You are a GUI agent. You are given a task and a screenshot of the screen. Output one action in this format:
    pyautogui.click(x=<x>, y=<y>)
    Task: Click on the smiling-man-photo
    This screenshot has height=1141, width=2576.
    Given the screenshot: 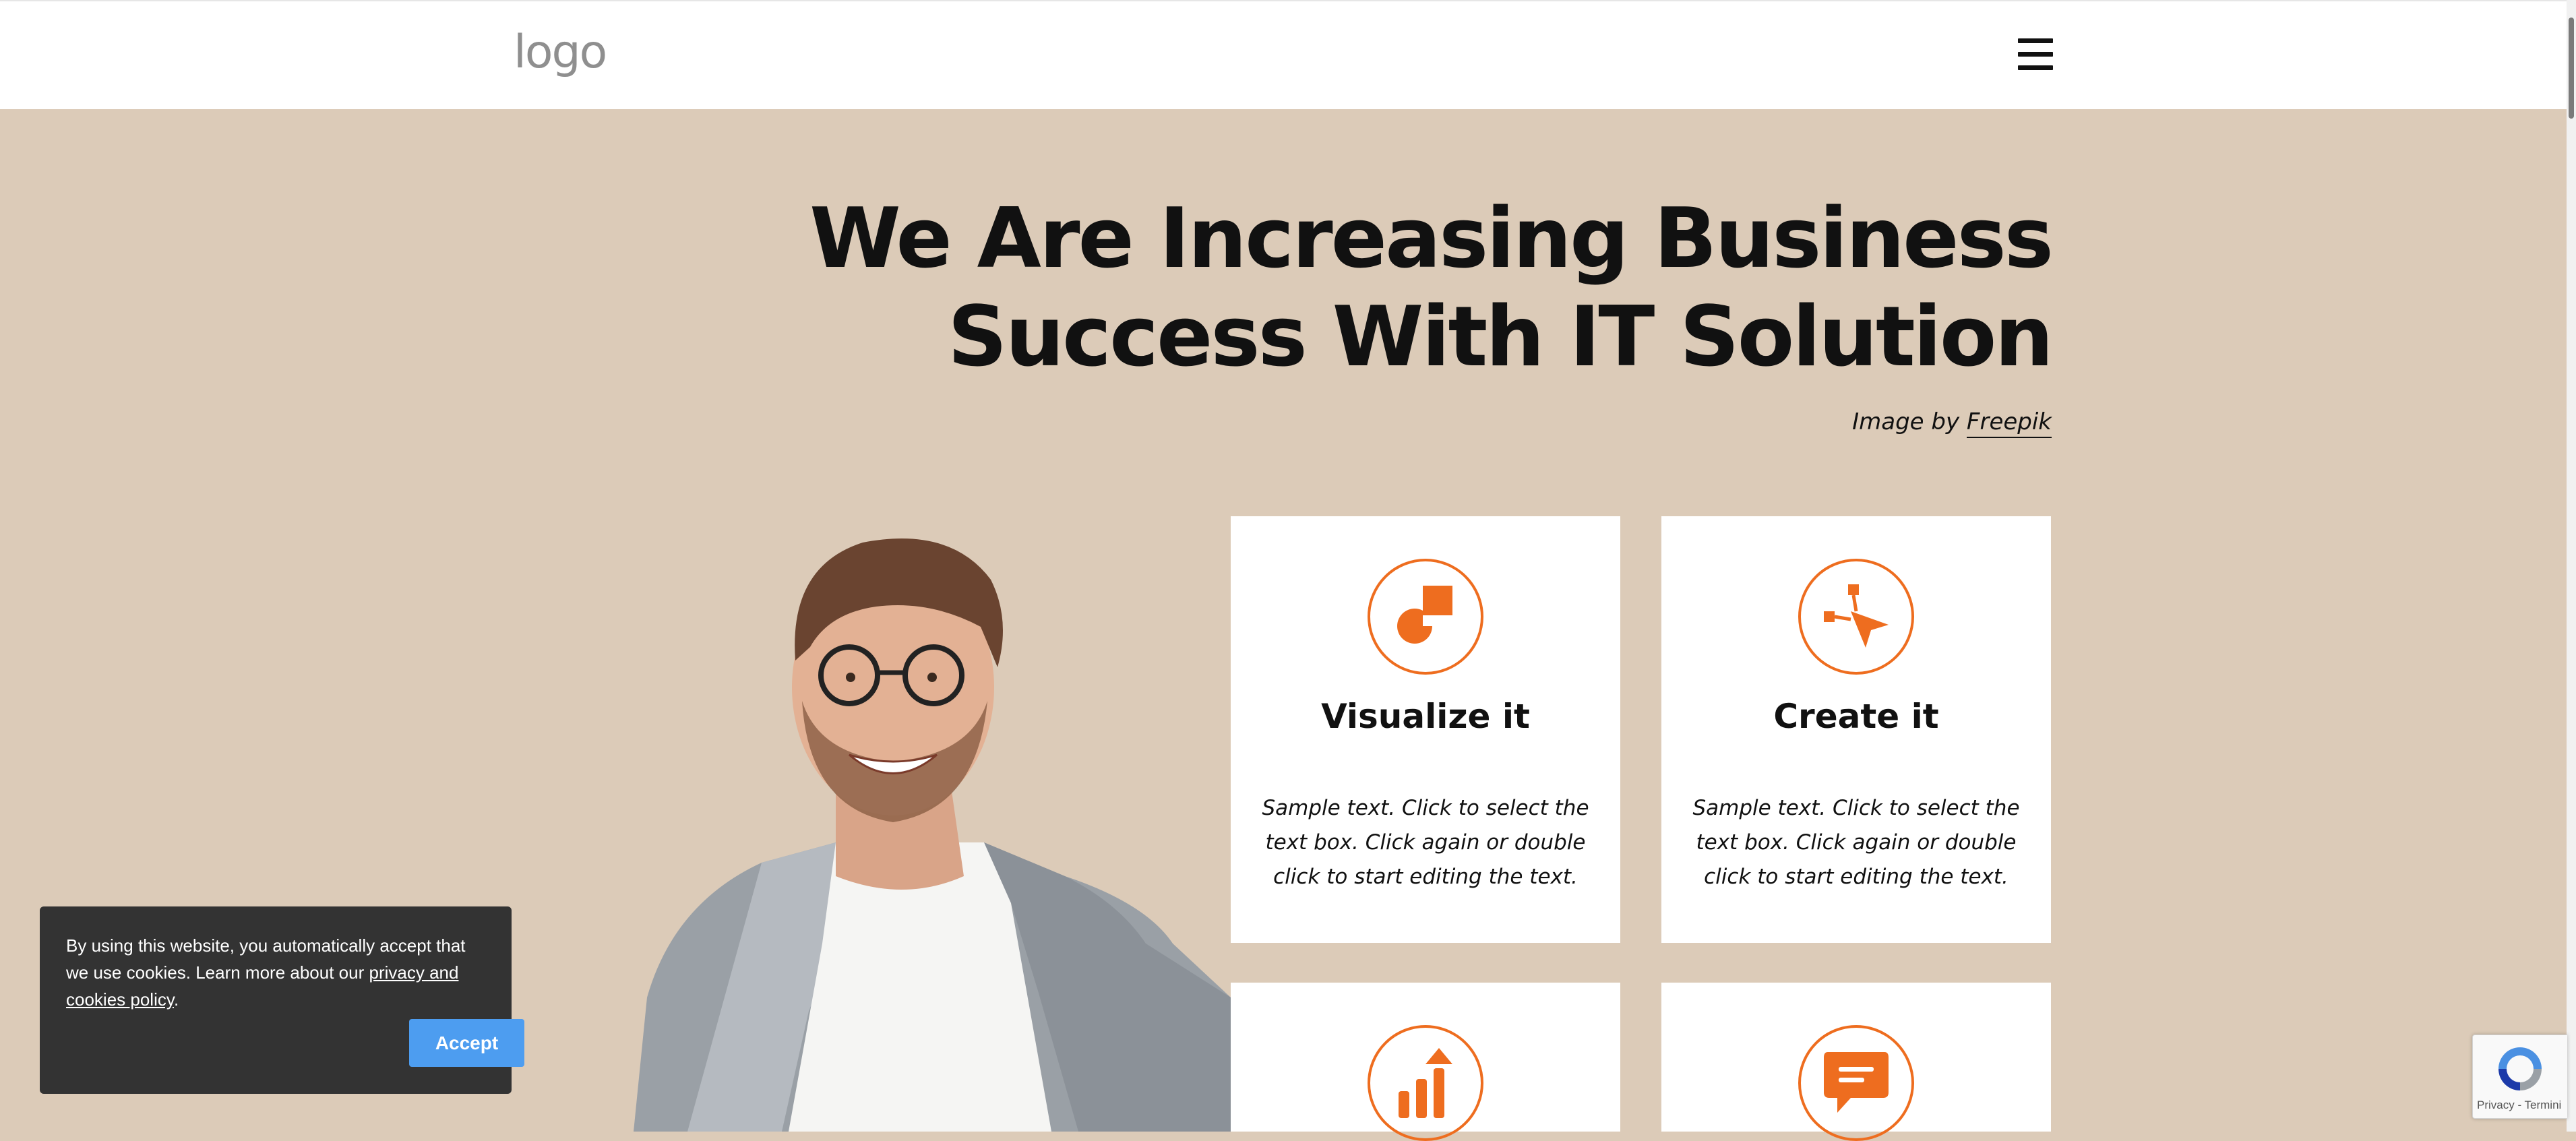 What is the action you would take?
    pyautogui.click(x=933, y=835)
    